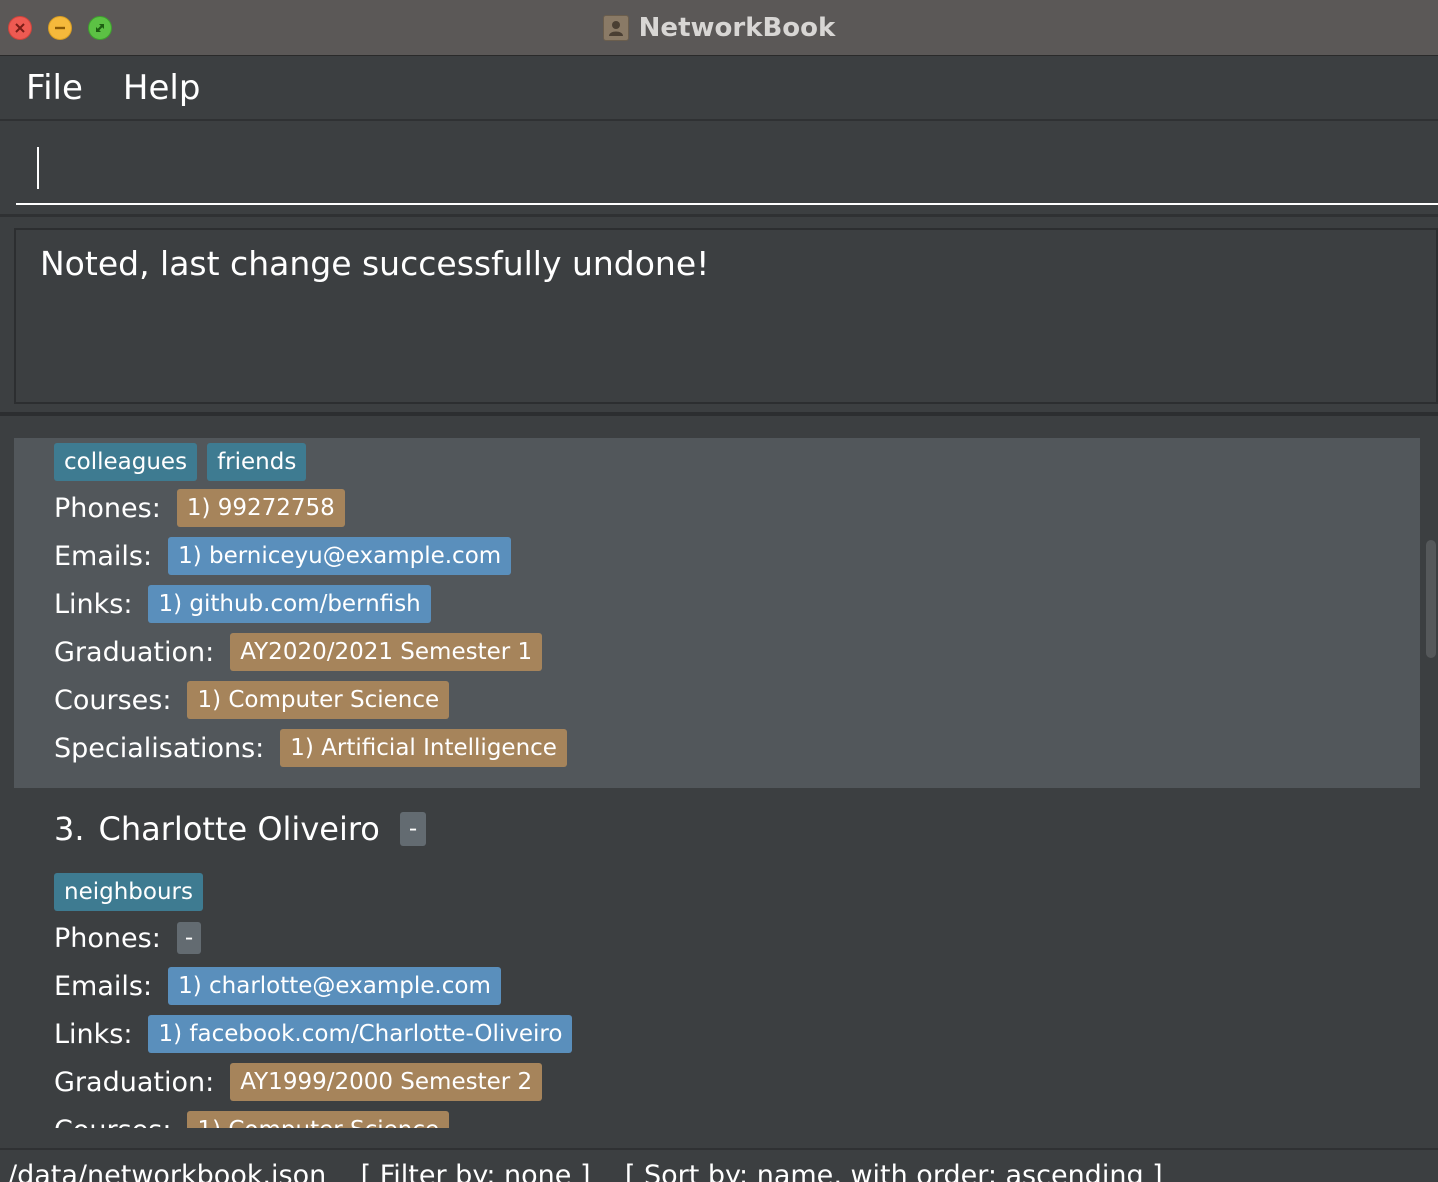 This screenshot has width=1438, height=1182. What do you see at coordinates (719, 414) in the screenshot?
I see `pane-divider` at bounding box center [719, 414].